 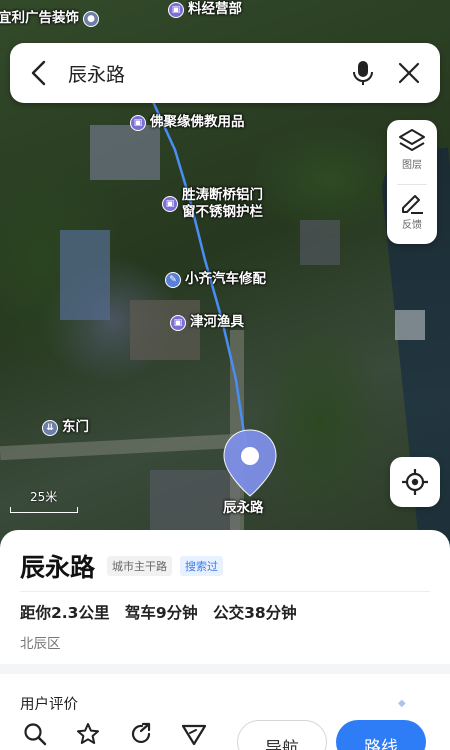 I want to click on place-header: 辰永路 城市主干路 搜索过, so click(x=122, y=566).